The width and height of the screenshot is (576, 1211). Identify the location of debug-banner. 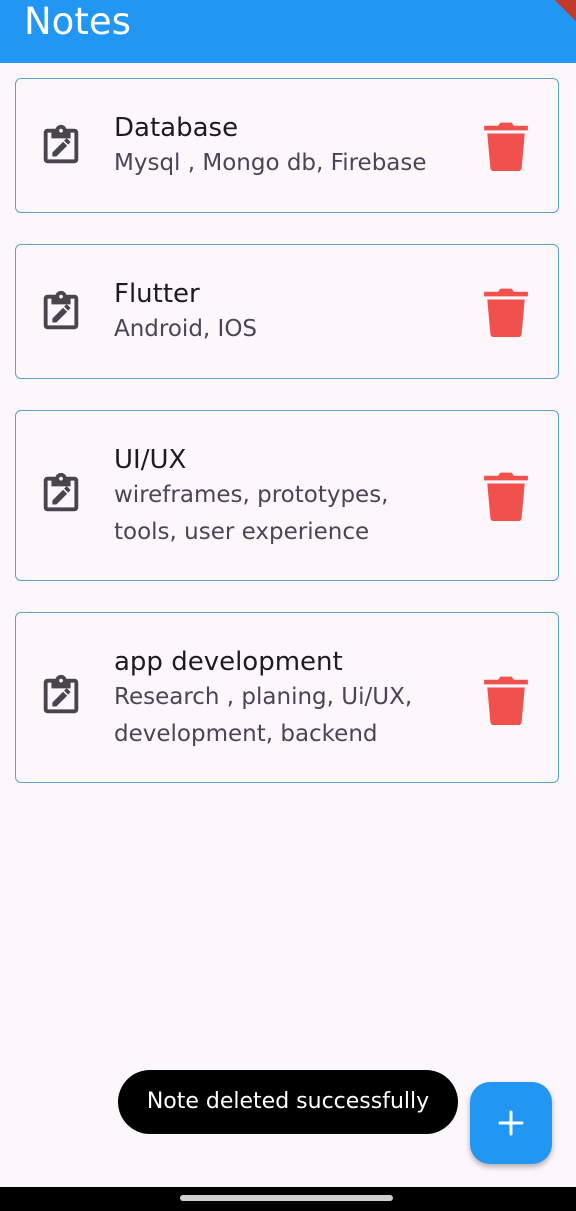
(557, 13).